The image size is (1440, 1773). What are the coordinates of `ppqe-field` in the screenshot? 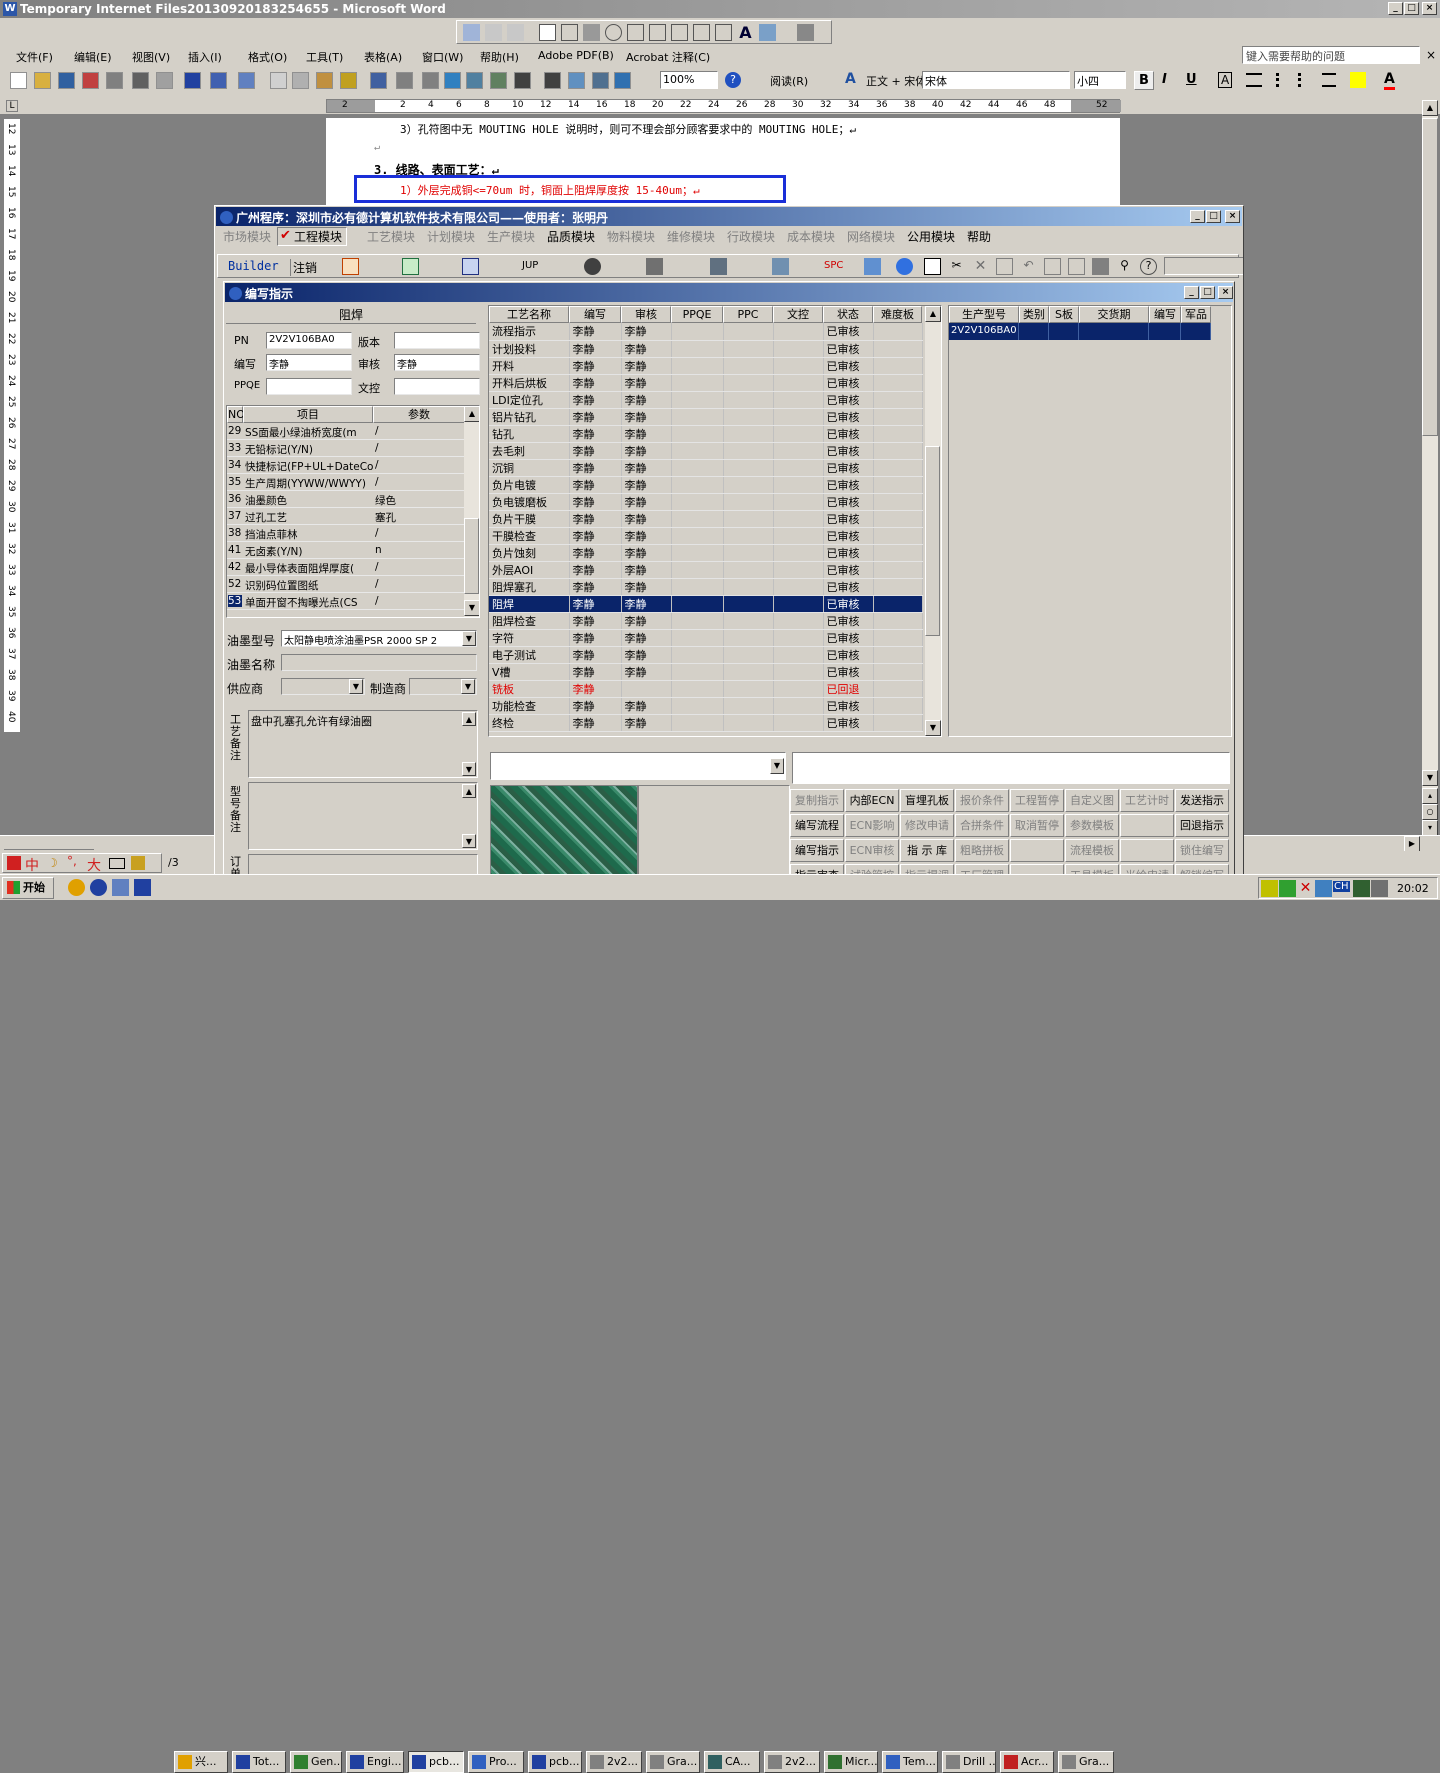 It's located at (309, 386).